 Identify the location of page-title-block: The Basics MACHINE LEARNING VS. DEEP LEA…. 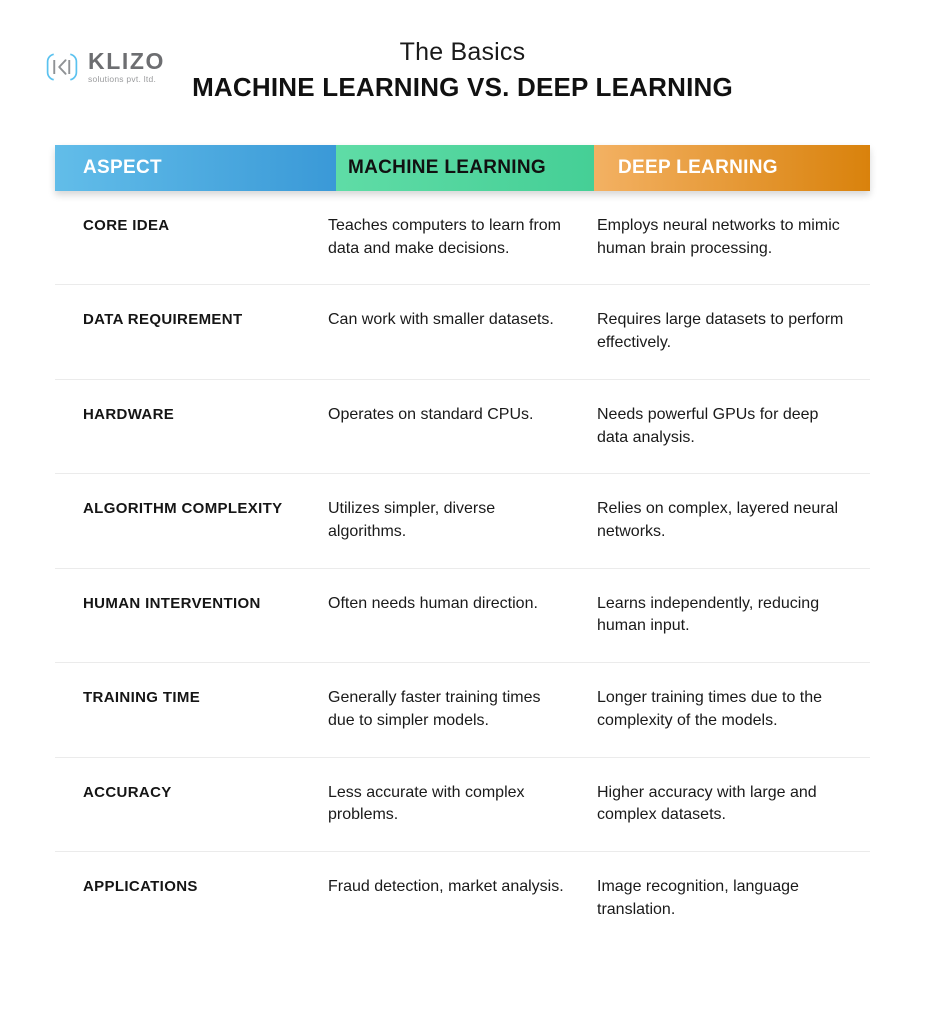
(462, 70).